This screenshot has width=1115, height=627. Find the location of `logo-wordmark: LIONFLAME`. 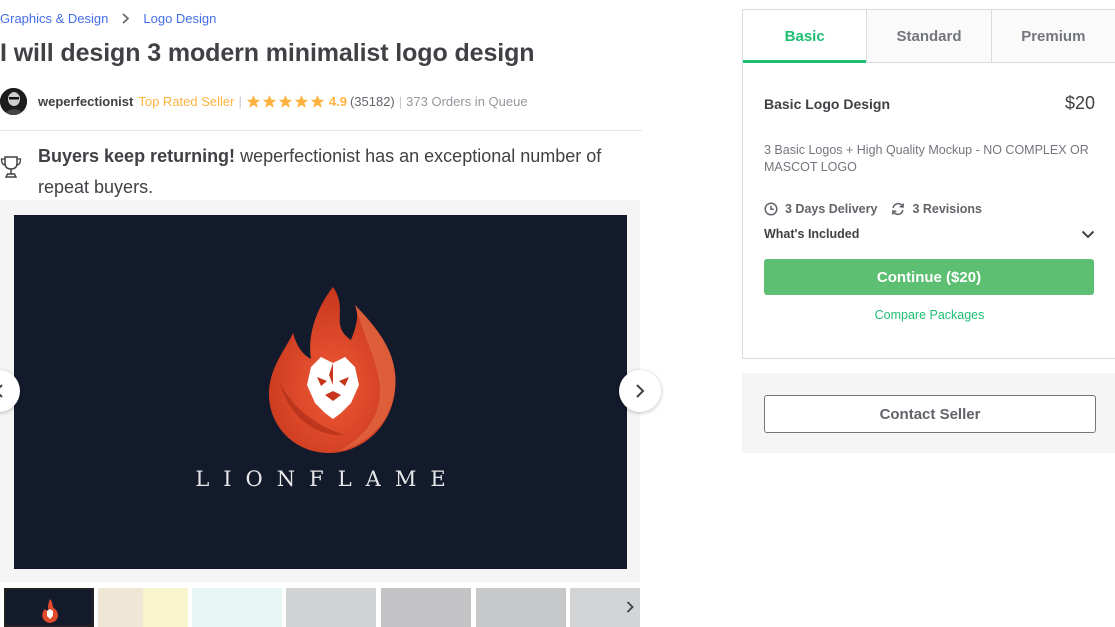

logo-wordmark: LIONFLAME is located at coordinates (327, 479).